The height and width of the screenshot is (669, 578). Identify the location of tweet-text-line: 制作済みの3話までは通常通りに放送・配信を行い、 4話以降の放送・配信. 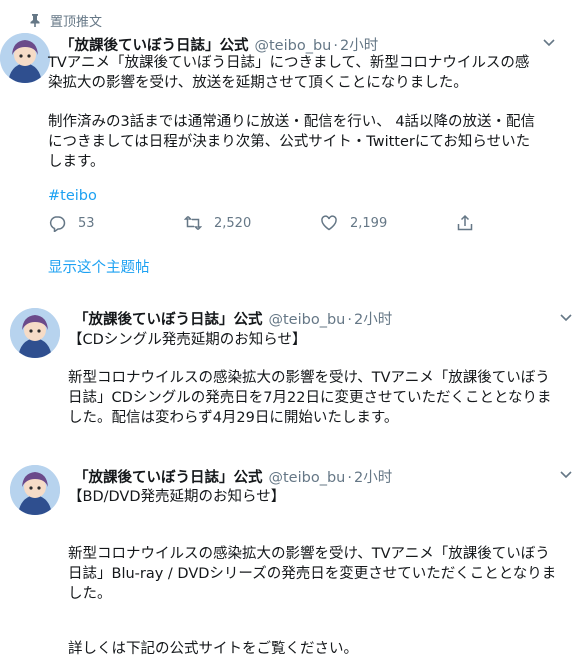
(292, 122).